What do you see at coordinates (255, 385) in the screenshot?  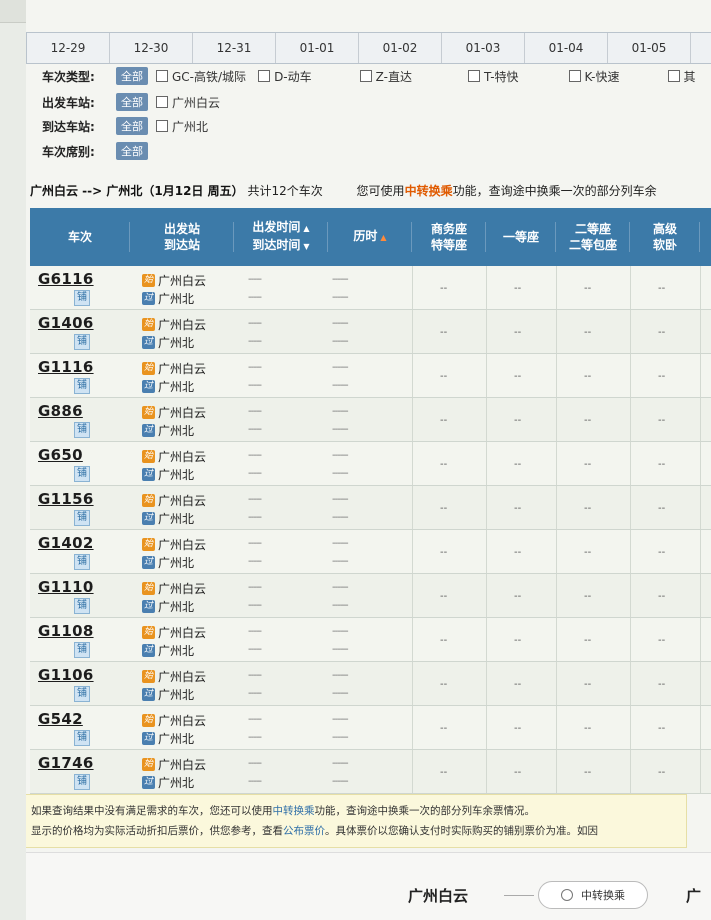 I see `arrive-time: -----` at bounding box center [255, 385].